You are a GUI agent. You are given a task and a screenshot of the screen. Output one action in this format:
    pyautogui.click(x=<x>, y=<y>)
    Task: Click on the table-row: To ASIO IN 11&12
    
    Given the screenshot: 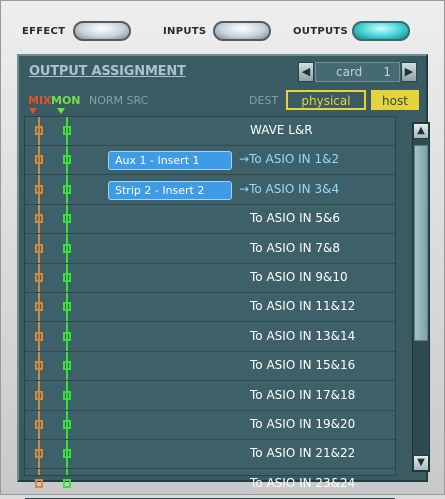 What is the action you would take?
    pyautogui.click(x=210, y=308)
    